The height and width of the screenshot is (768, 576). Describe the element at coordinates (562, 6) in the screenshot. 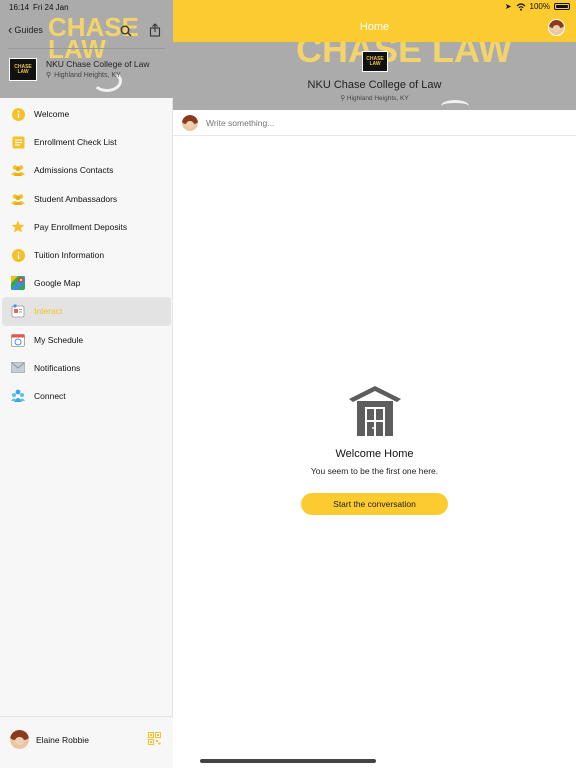

I see `battery-icon` at that location.